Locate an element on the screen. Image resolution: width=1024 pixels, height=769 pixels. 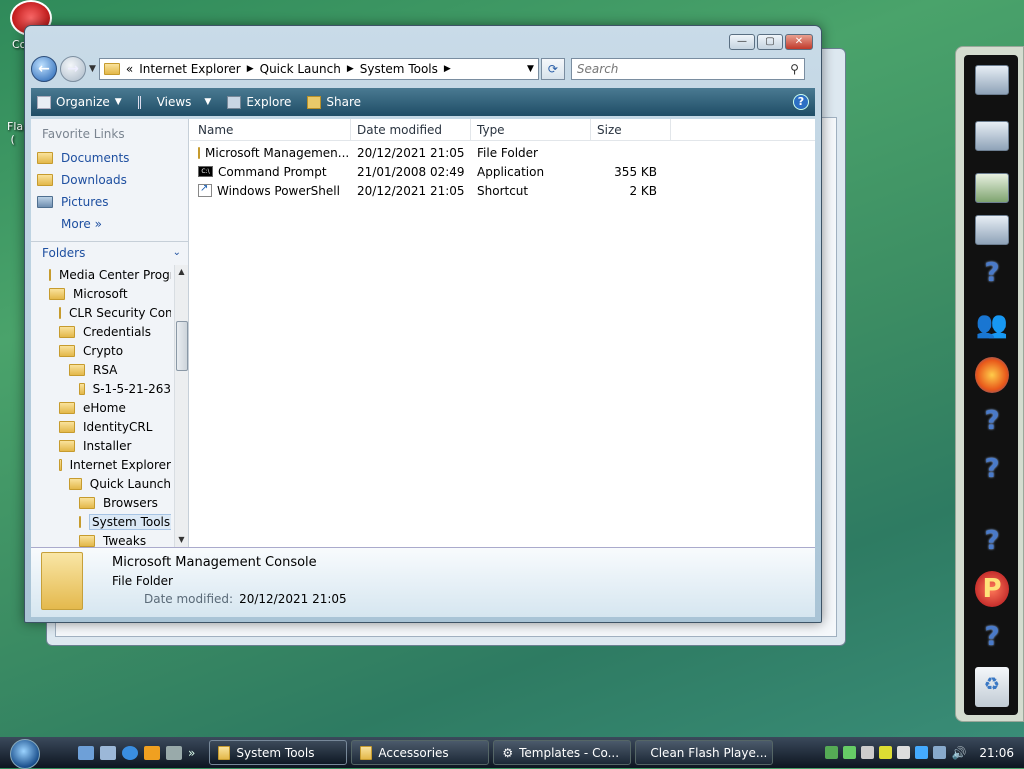
tree-item: Credentials is located at coordinates (101, 331).